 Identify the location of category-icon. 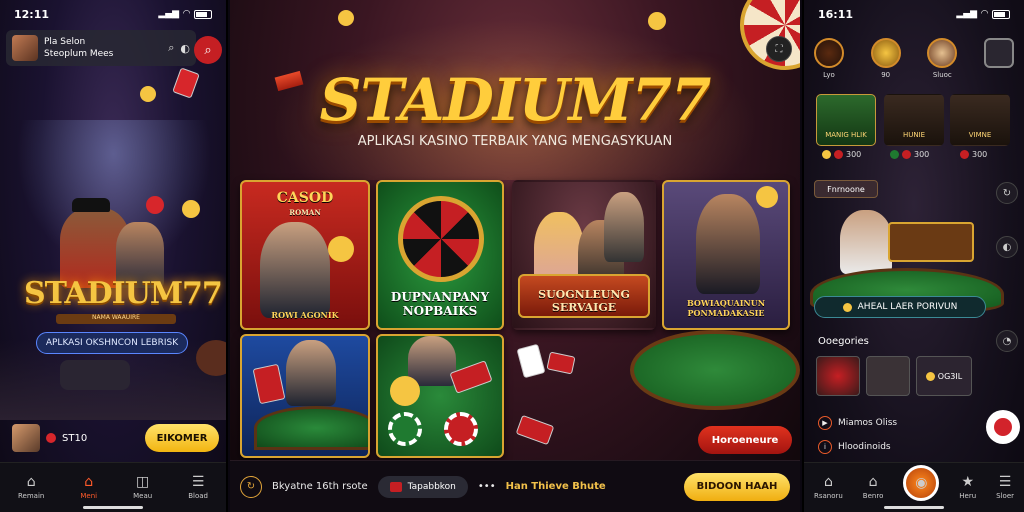
(829, 53).